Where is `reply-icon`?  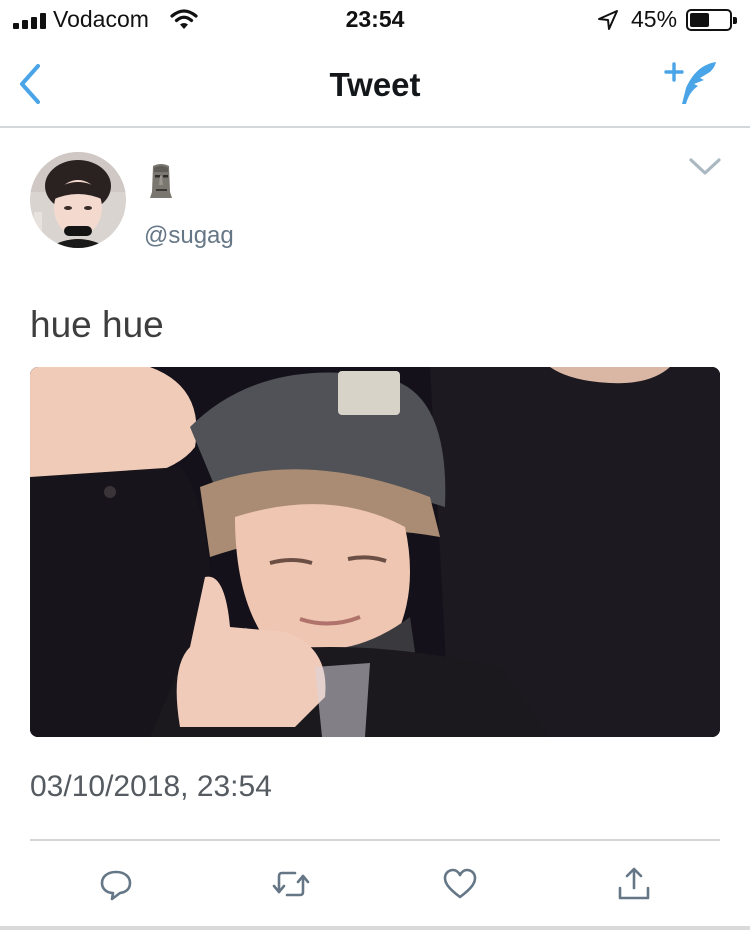 reply-icon is located at coordinates (116, 884).